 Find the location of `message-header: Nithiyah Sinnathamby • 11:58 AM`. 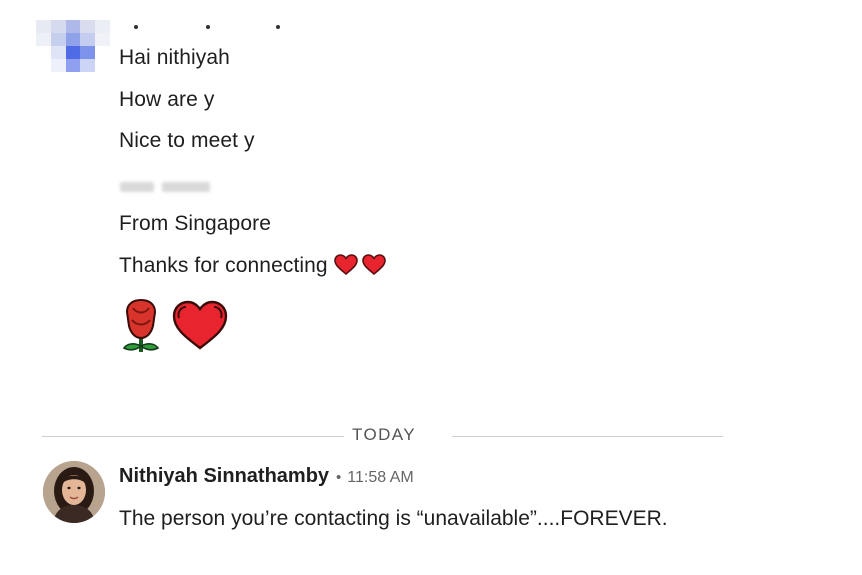

message-header: Nithiyah Sinnathamby • 11:58 AM is located at coordinates (266, 478).